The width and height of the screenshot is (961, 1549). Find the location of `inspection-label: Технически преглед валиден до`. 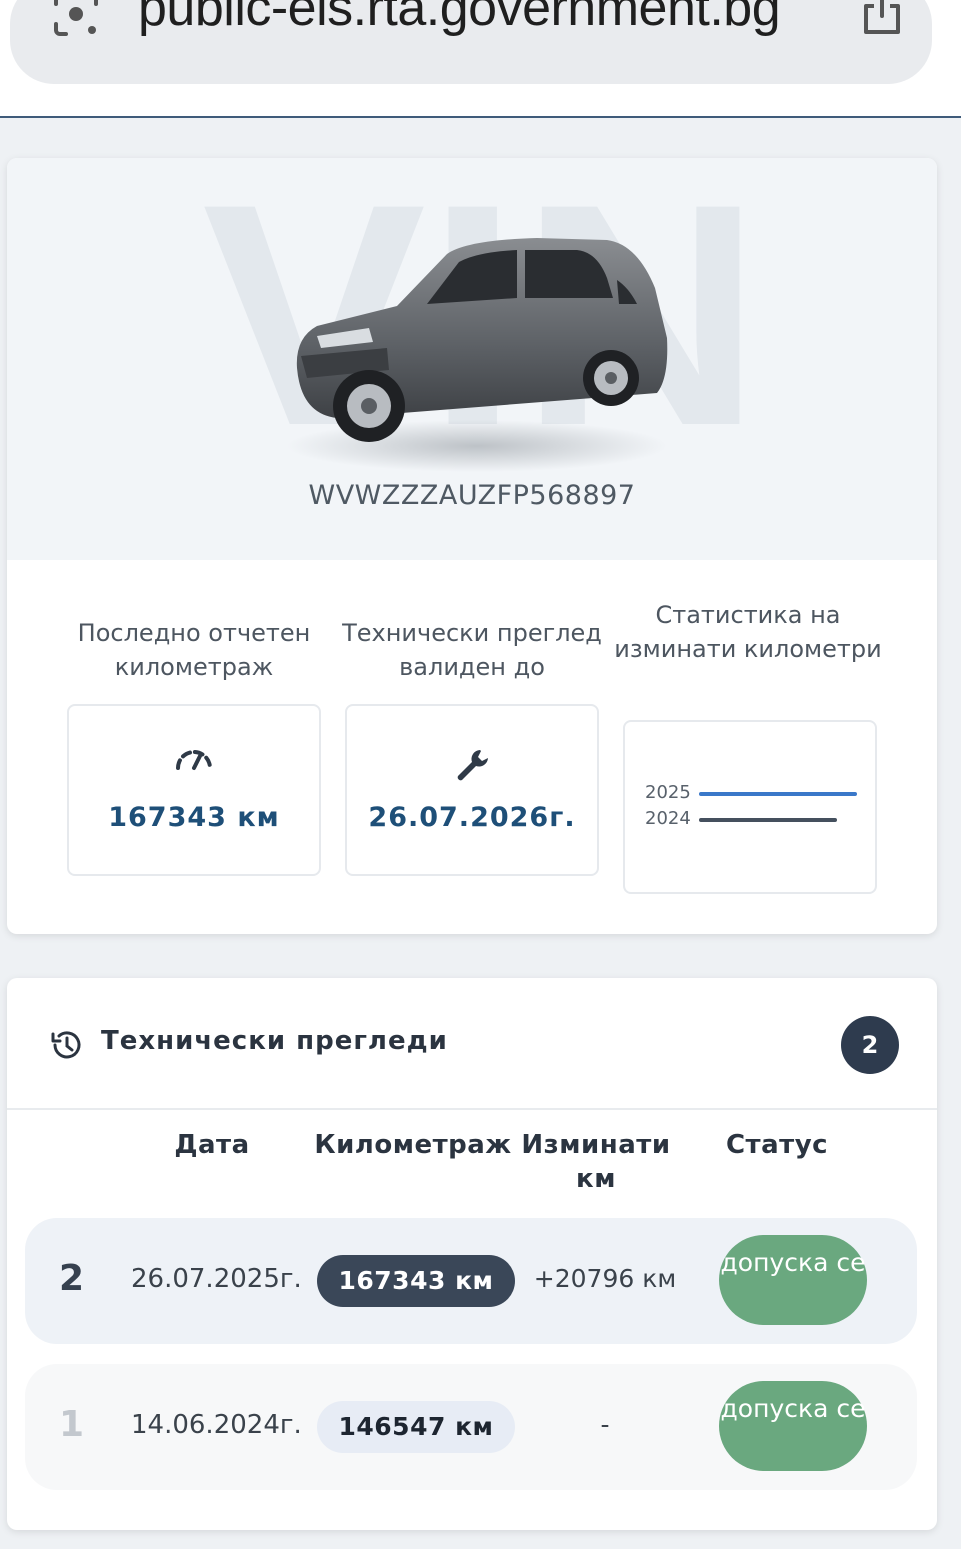

inspection-label: Технически преглед валиден до is located at coordinates (472, 650).